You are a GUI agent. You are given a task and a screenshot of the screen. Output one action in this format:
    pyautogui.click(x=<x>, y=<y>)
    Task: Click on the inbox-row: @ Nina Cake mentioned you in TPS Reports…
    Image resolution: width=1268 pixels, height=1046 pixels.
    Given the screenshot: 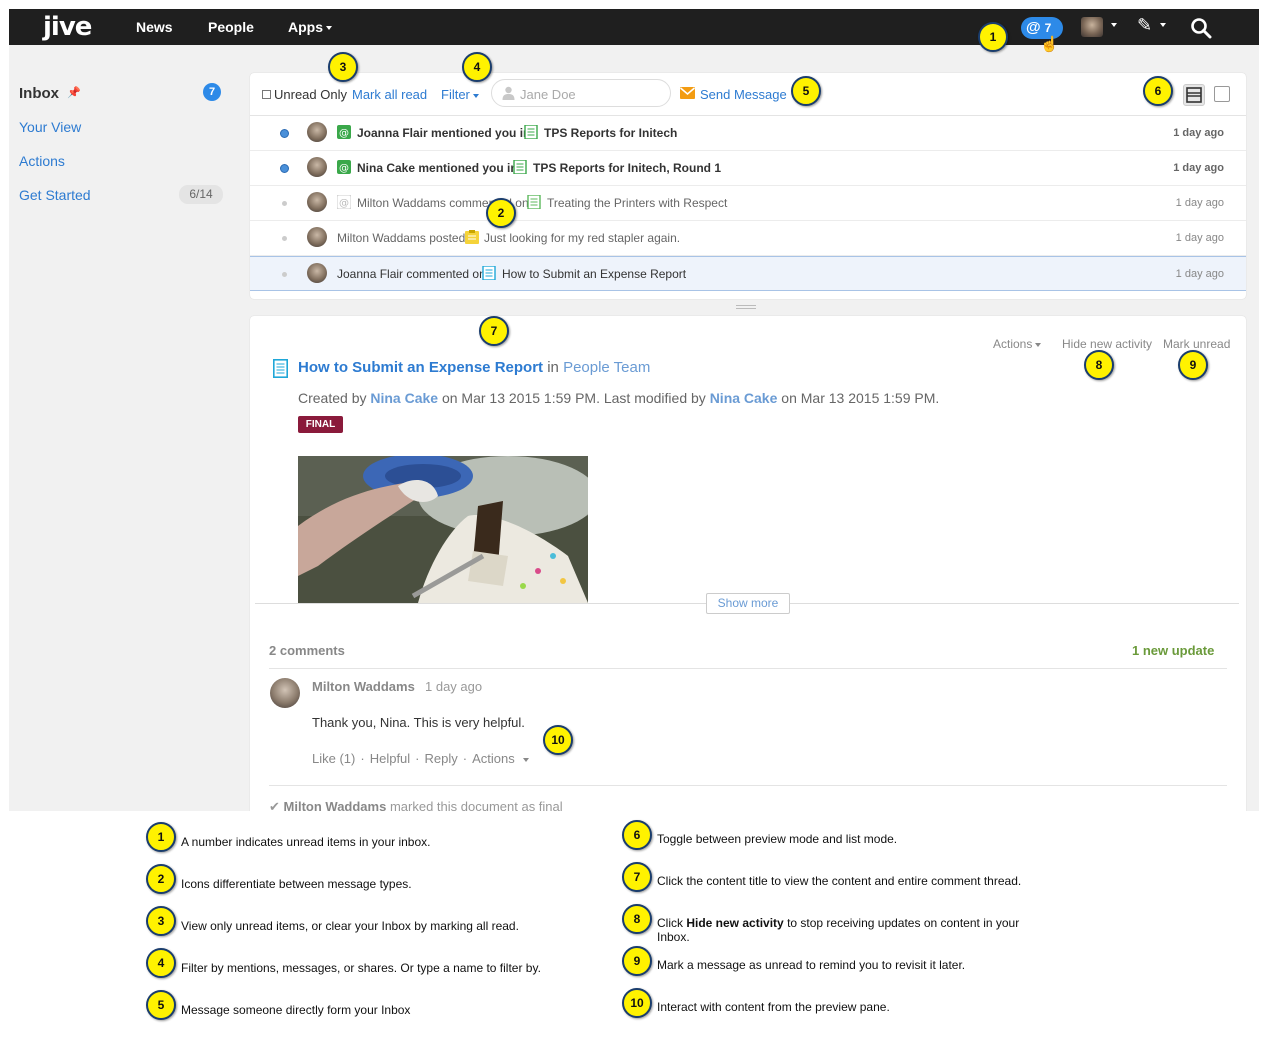 What is the action you would take?
    pyautogui.click(x=748, y=168)
    